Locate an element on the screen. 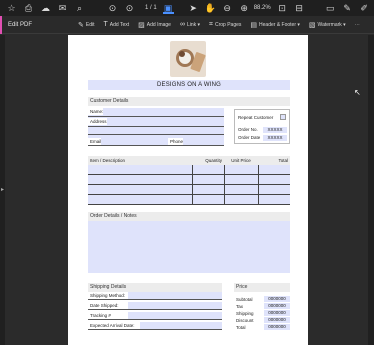 The height and width of the screenshot is (345, 374). discount-value: 0000000 is located at coordinates (277, 320).